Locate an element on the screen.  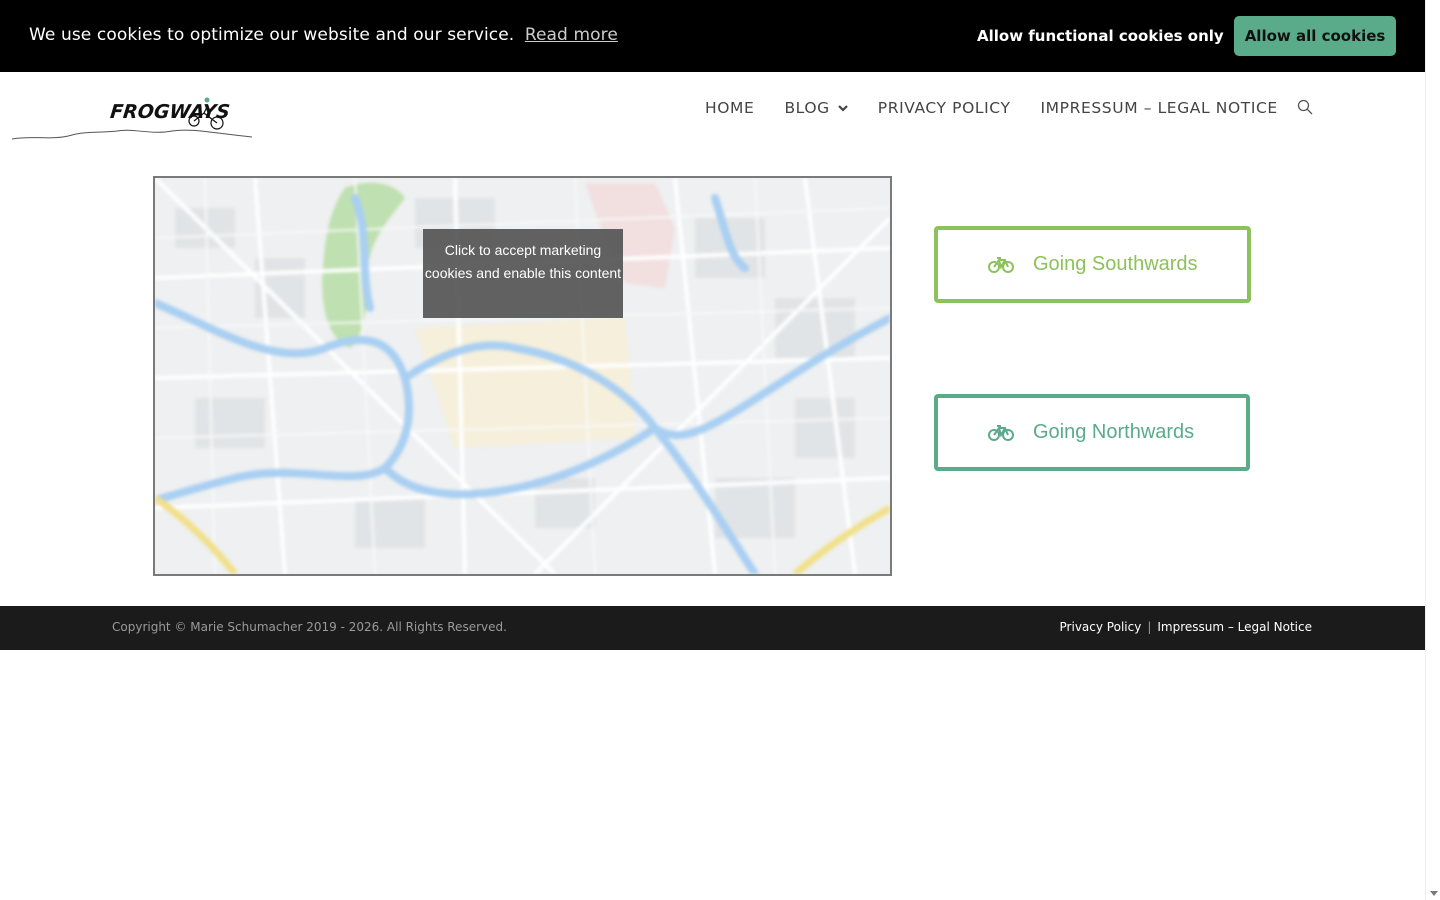
footer-impressum-link: Impressum – Legal Notice is located at coordinates (1234, 627).